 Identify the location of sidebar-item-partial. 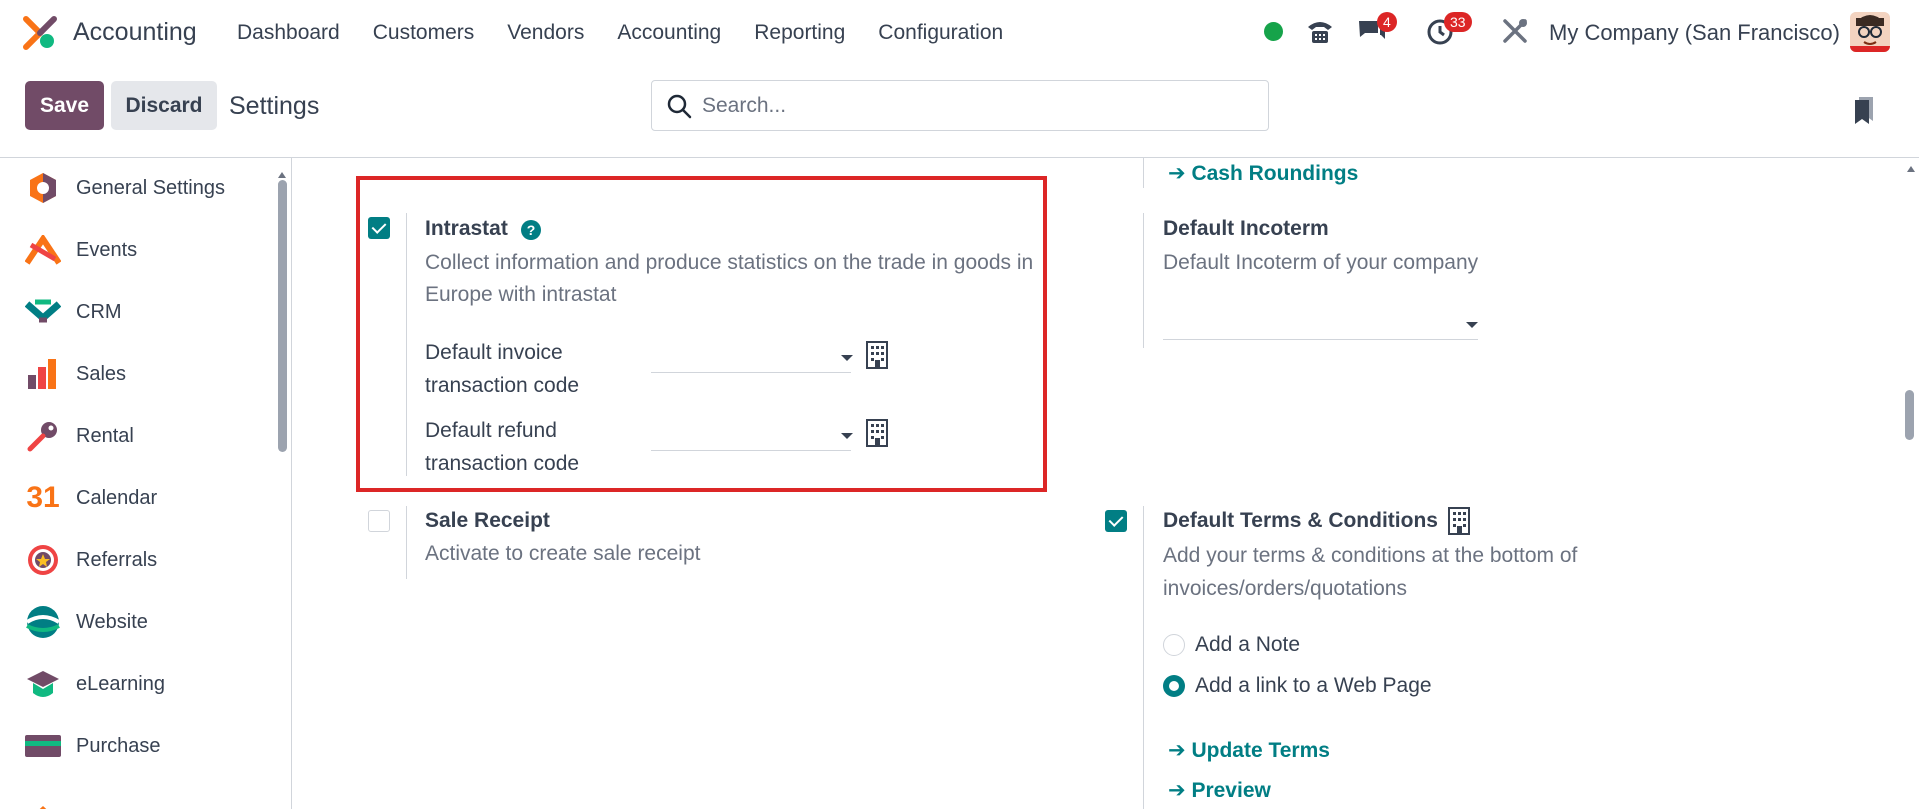
(50, 798).